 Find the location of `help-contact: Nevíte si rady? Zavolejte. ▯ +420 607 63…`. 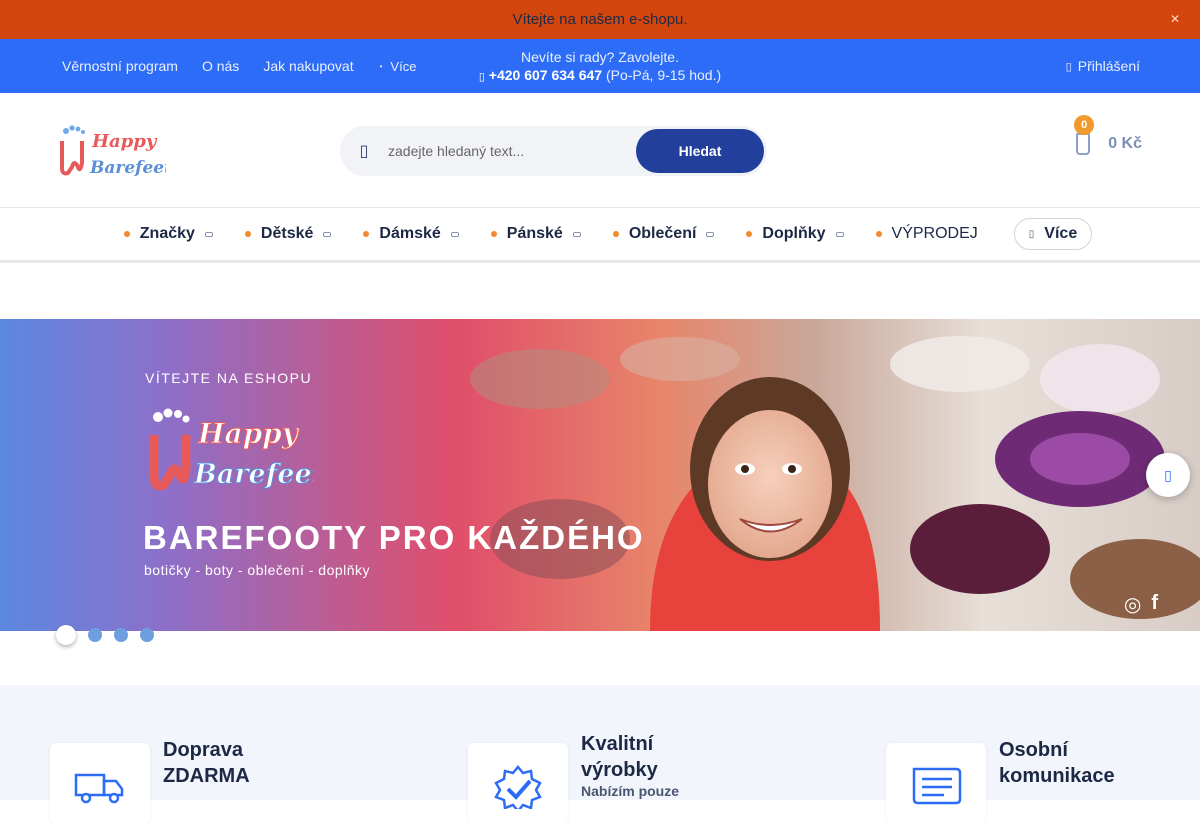

help-contact: Nevíte si rady? Zavolejte. ▯ +420 607 63… is located at coordinates (600, 67).